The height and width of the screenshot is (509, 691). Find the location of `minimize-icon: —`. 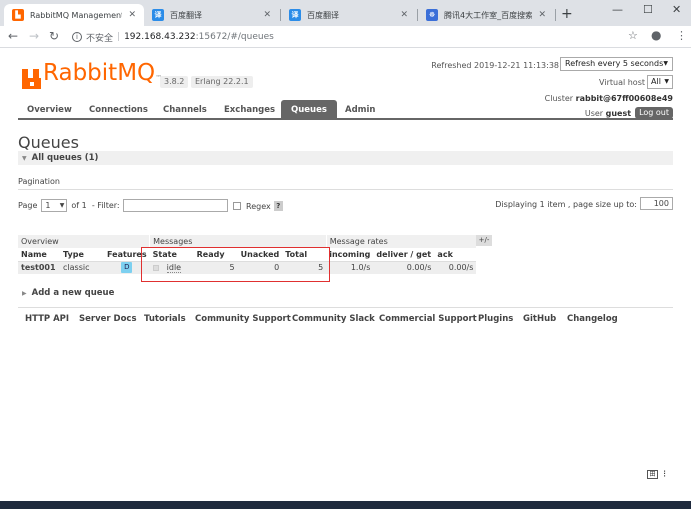

minimize-icon: — is located at coordinates (617, 9).